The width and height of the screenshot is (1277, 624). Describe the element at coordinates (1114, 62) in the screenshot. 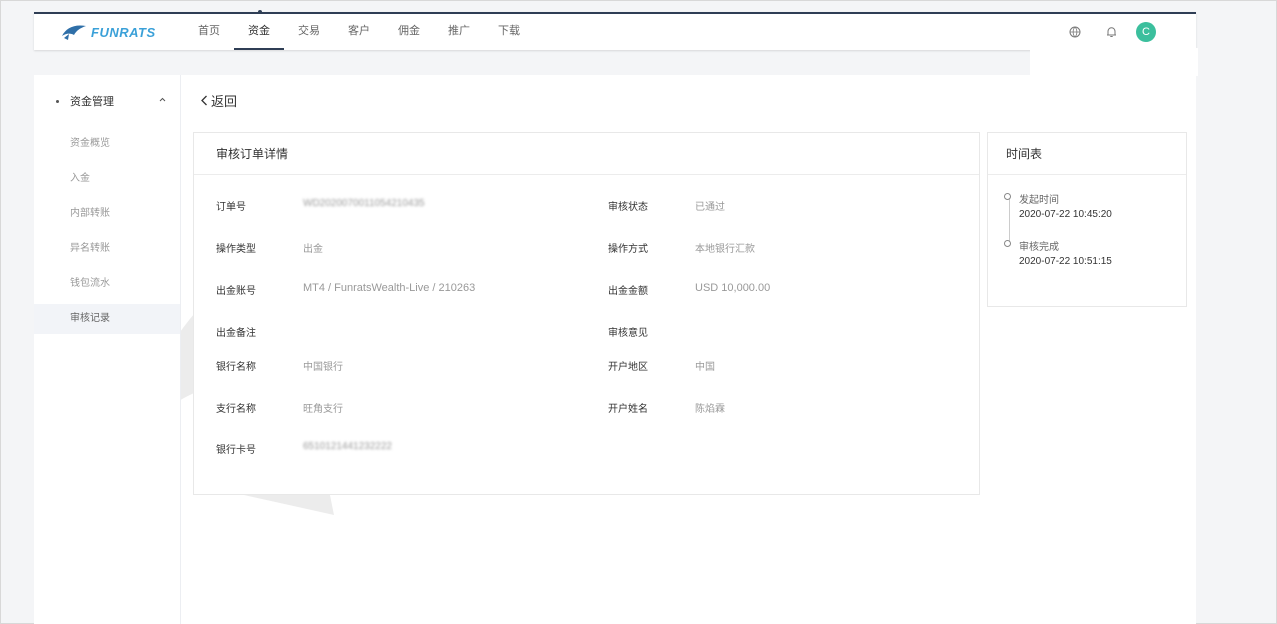

I see `header-blank-area` at that location.